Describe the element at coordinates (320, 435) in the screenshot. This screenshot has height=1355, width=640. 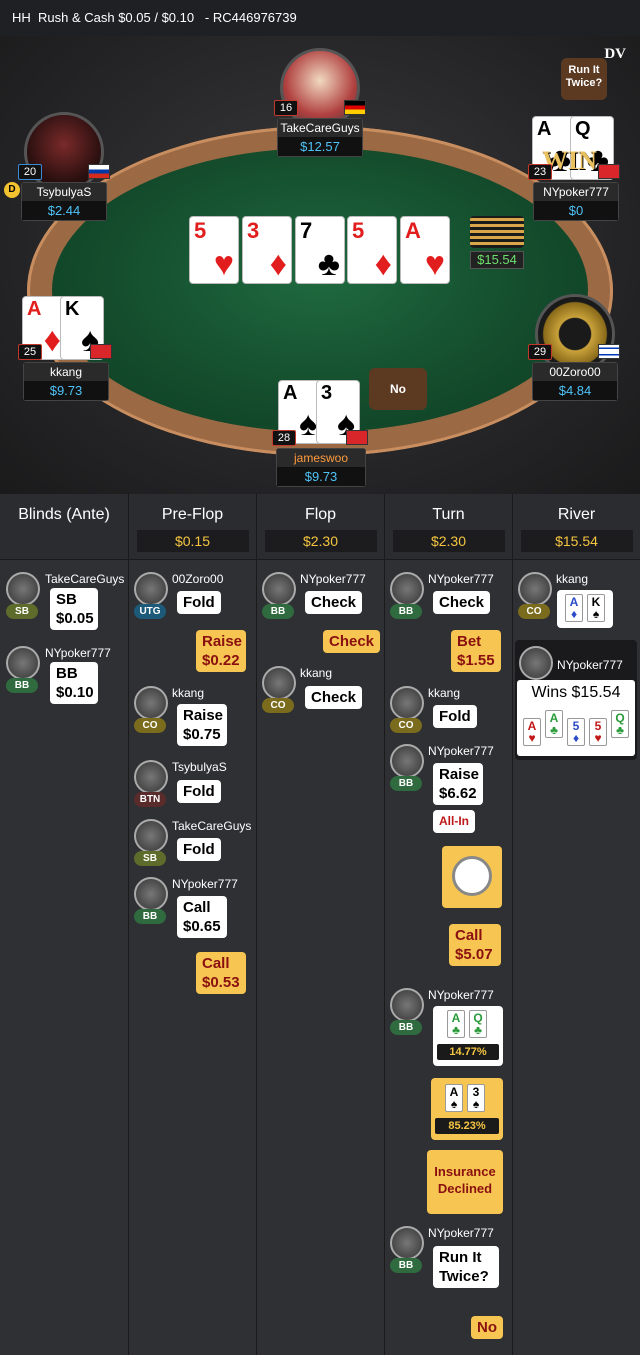
I see `seat-jameswoo: A ♠ 3 ♠ 28 jameswoo $9.73` at that location.